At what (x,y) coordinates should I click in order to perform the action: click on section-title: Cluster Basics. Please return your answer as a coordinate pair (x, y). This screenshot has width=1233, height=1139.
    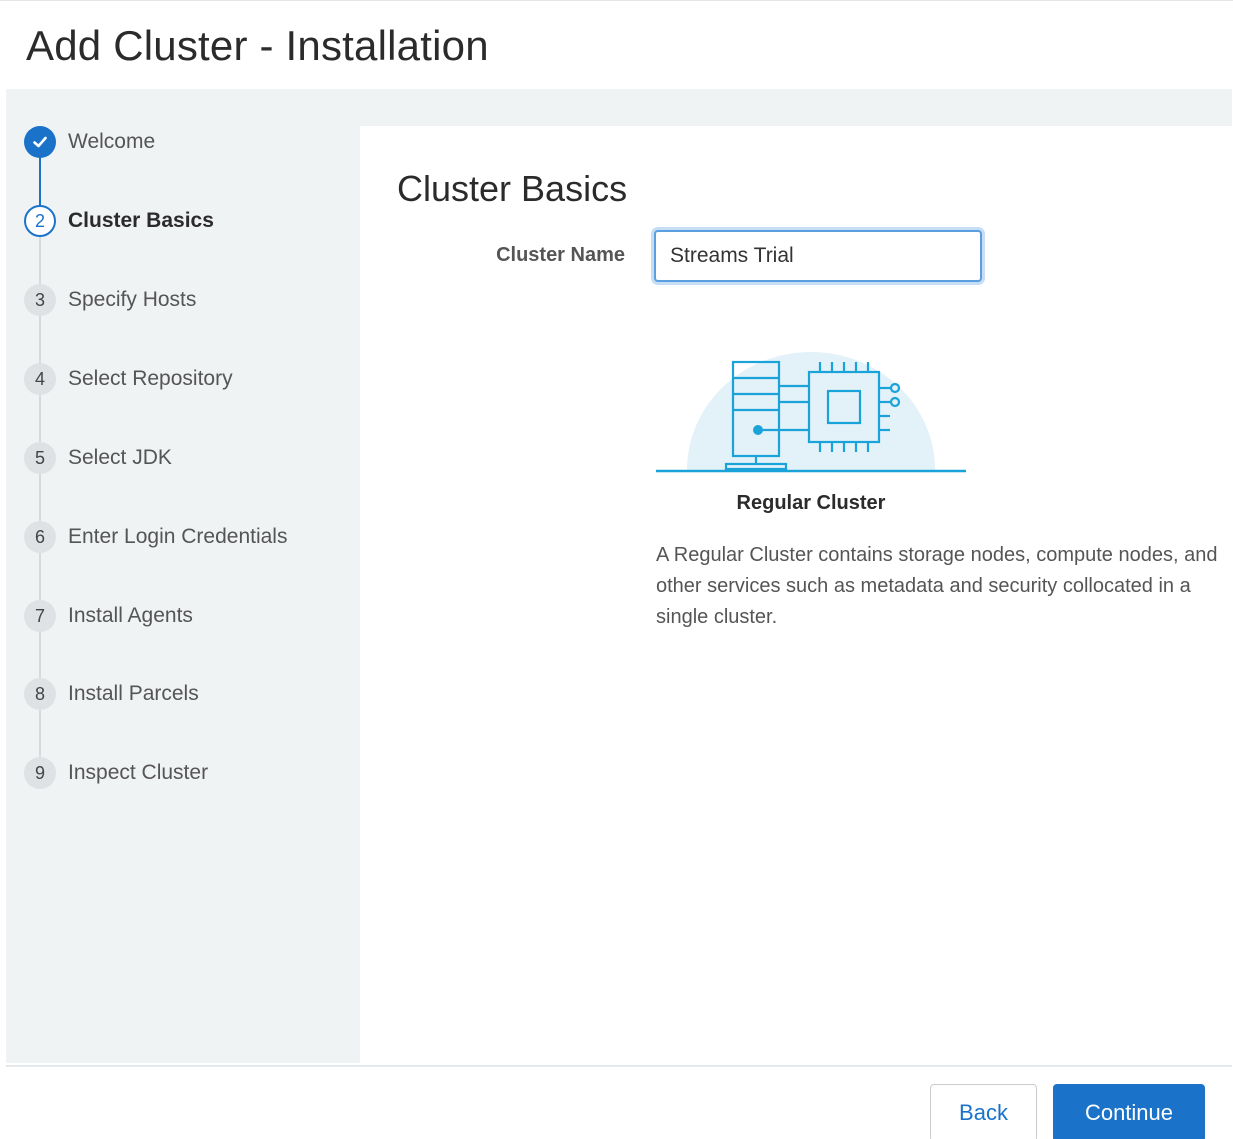
    Looking at the image, I should click on (512, 188).